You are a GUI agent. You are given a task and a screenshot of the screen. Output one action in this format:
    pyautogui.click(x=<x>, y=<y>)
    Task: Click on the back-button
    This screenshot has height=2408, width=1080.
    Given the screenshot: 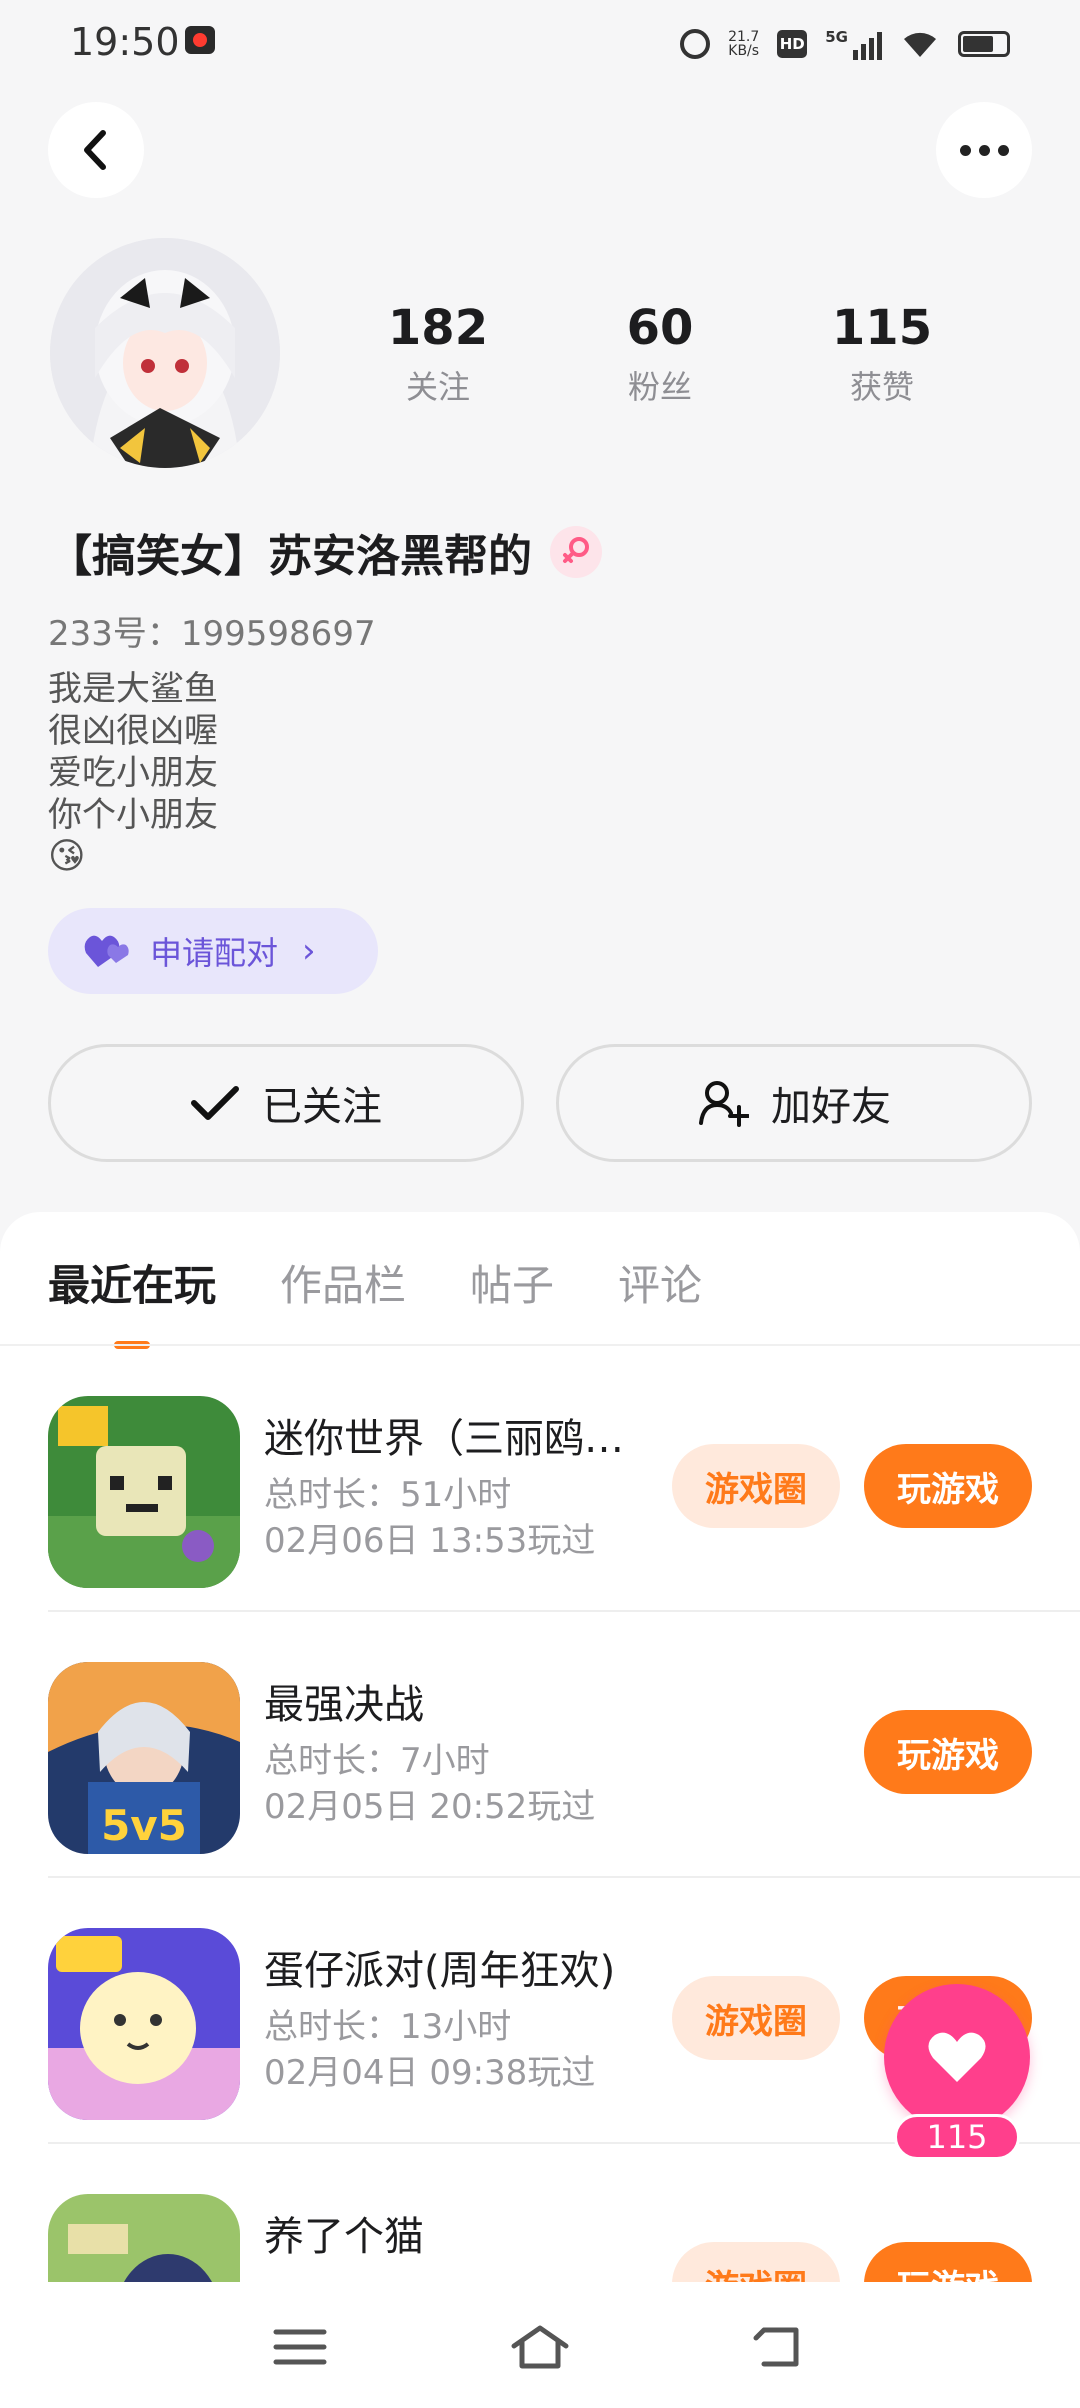 What is the action you would take?
    pyautogui.click(x=96, y=150)
    